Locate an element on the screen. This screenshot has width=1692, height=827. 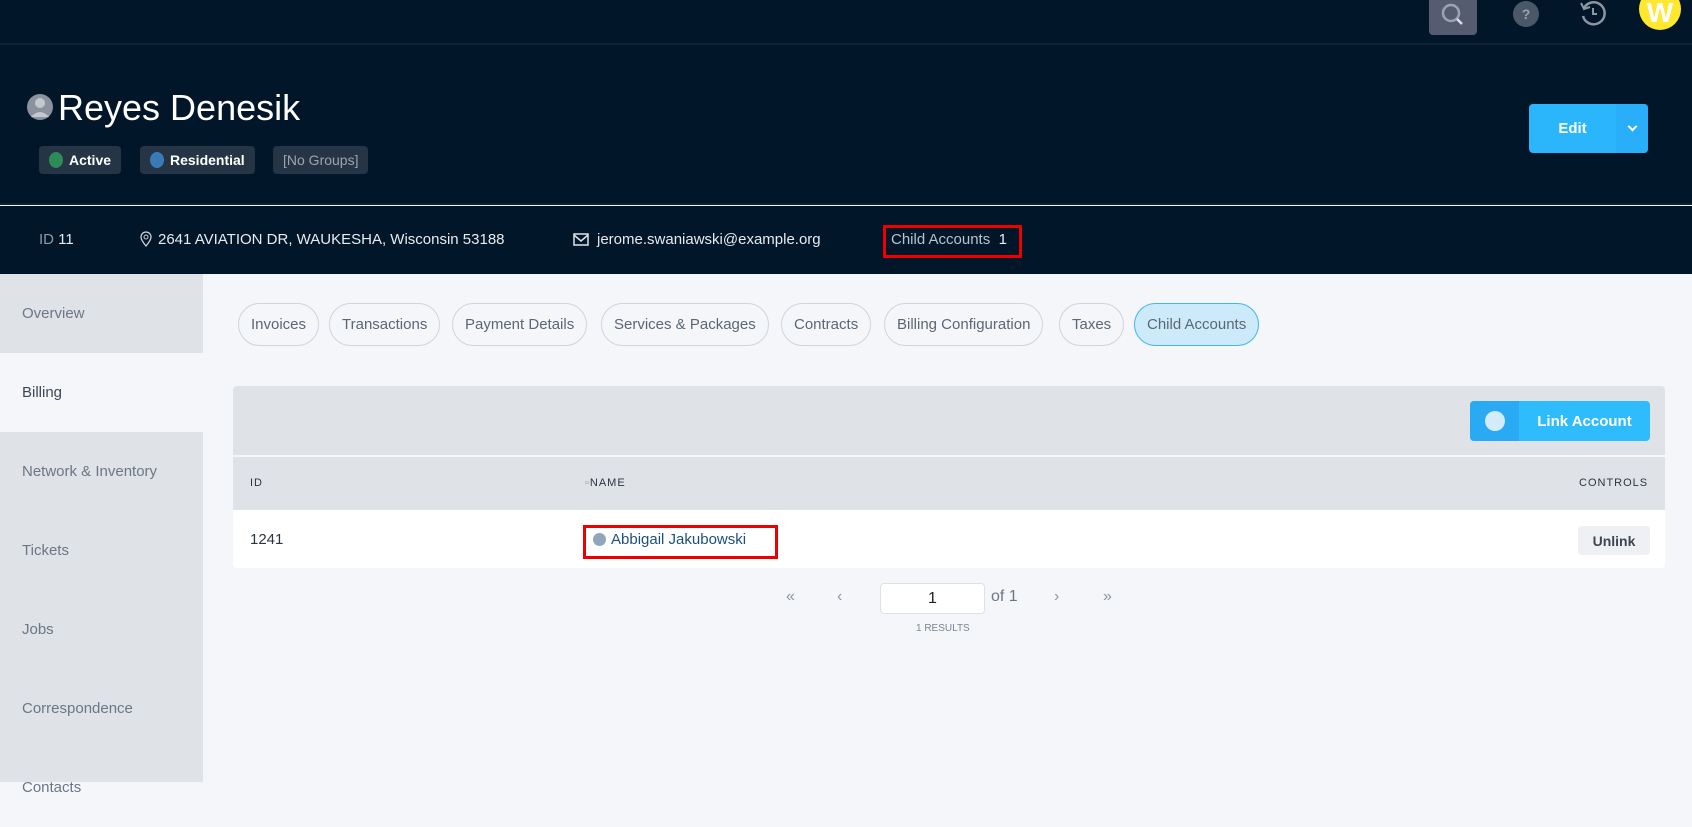
tab-invoices: Invoices is located at coordinates (279, 324).